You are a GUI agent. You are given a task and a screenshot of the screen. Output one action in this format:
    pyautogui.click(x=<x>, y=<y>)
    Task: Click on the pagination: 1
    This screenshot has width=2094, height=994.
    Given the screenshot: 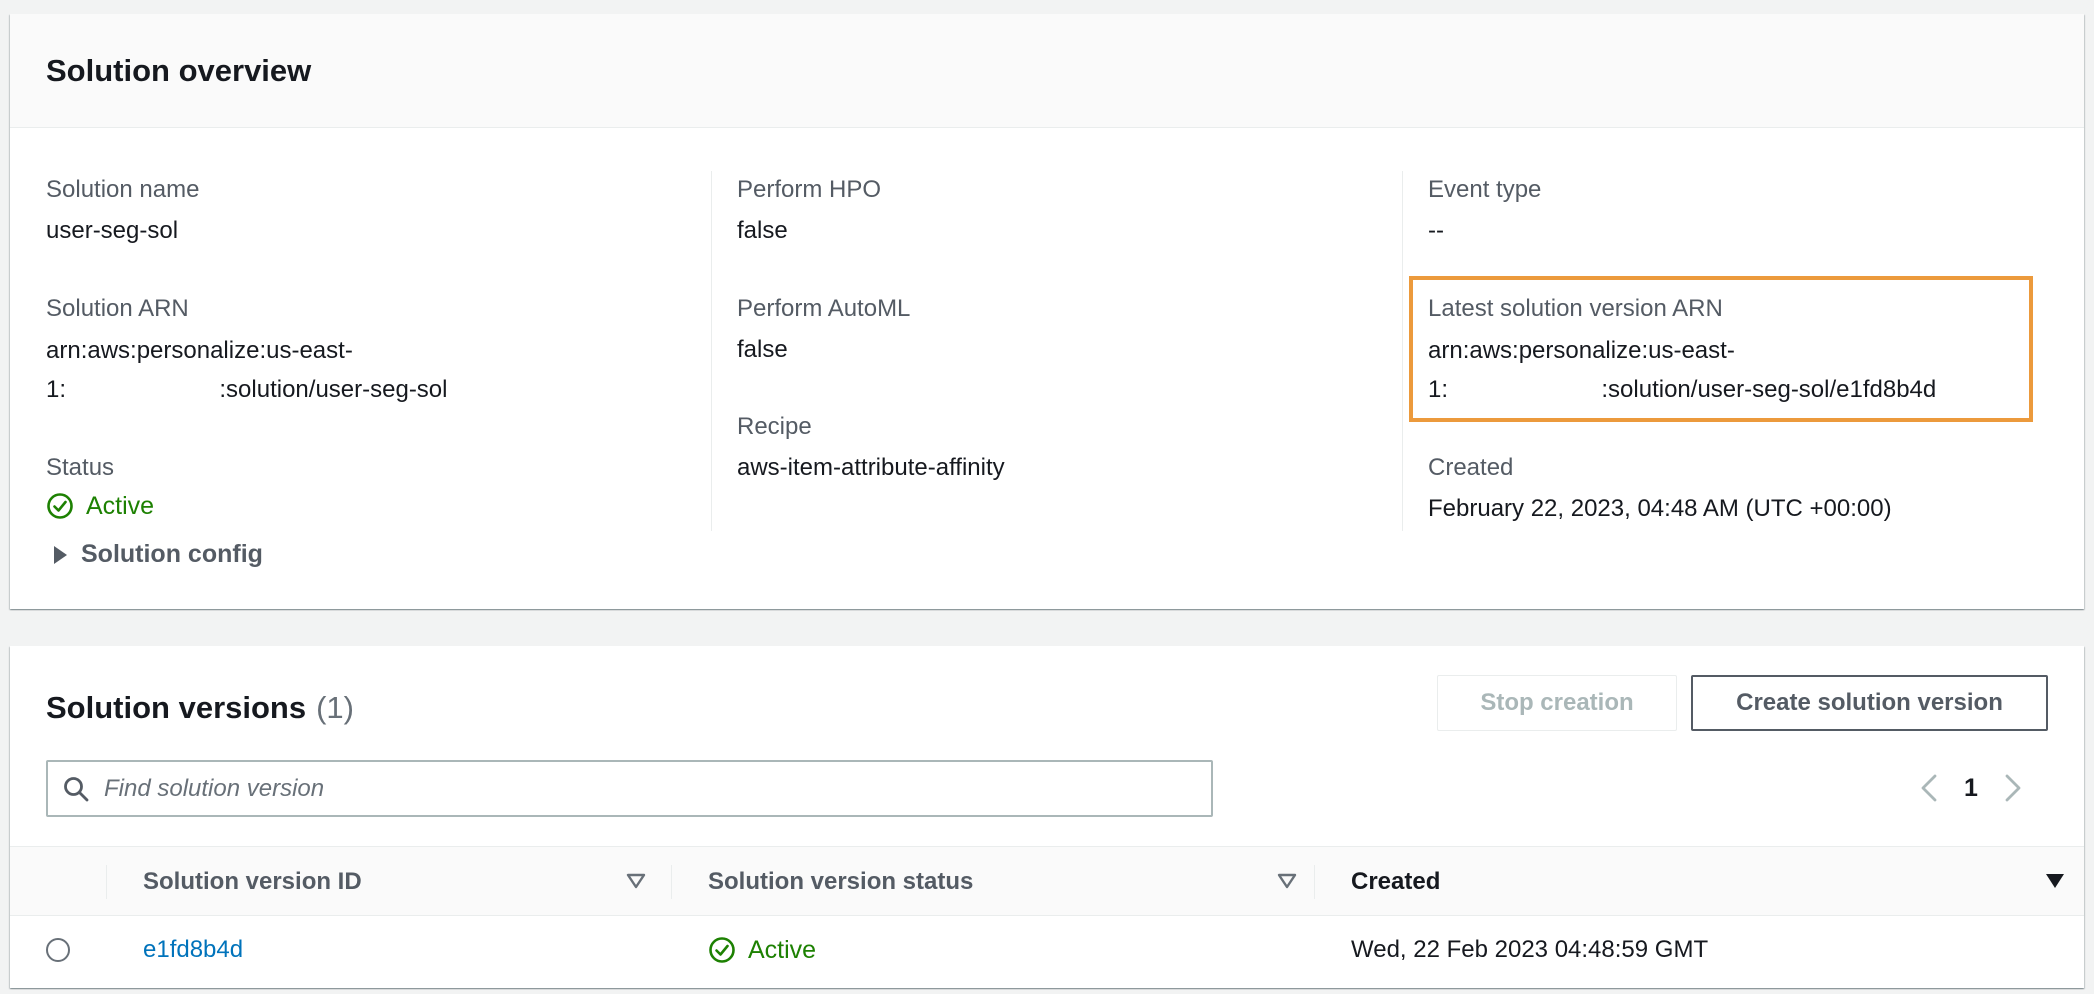 What is the action you would take?
    pyautogui.click(x=1971, y=788)
    